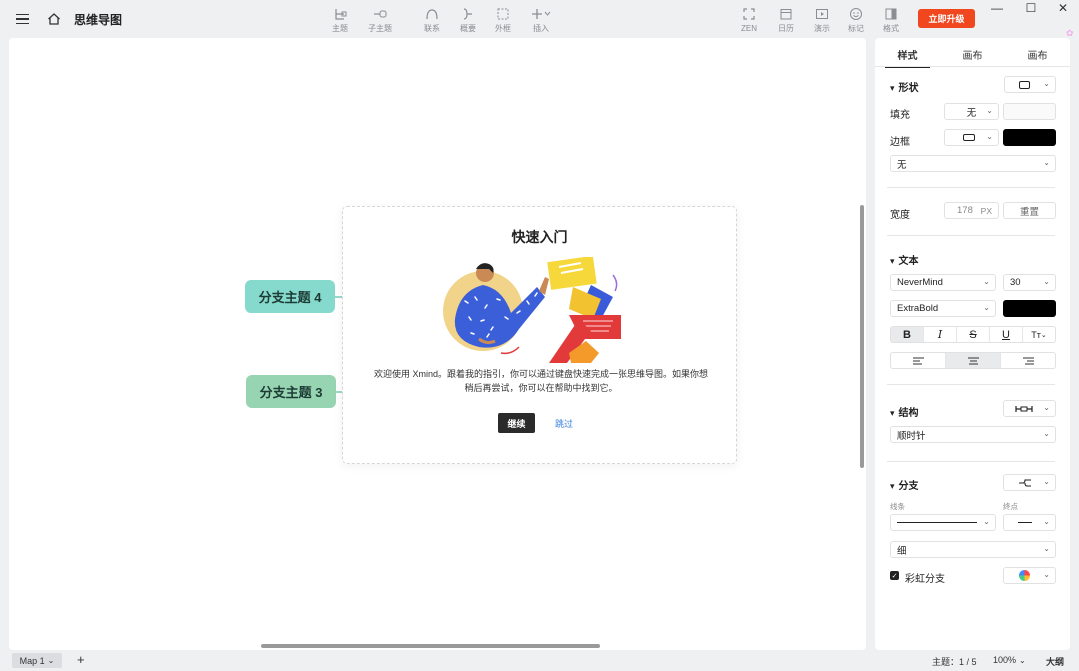  What do you see at coordinates (1029, 137) in the screenshot?
I see `border-color-swatch` at bounding box center [1029, 137].